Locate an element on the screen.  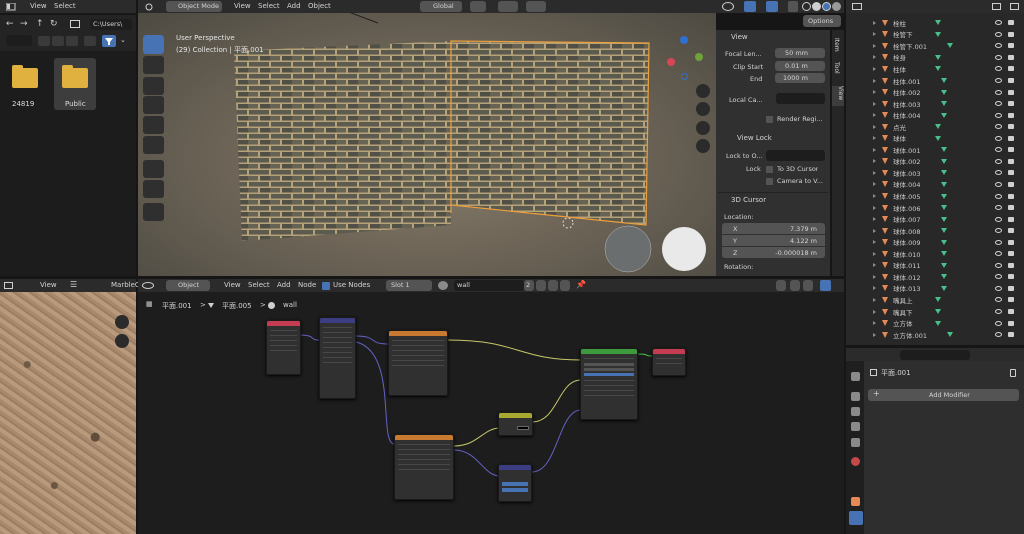
pin-node-tree-icon: 📌 is located at coordinates (581, 284).